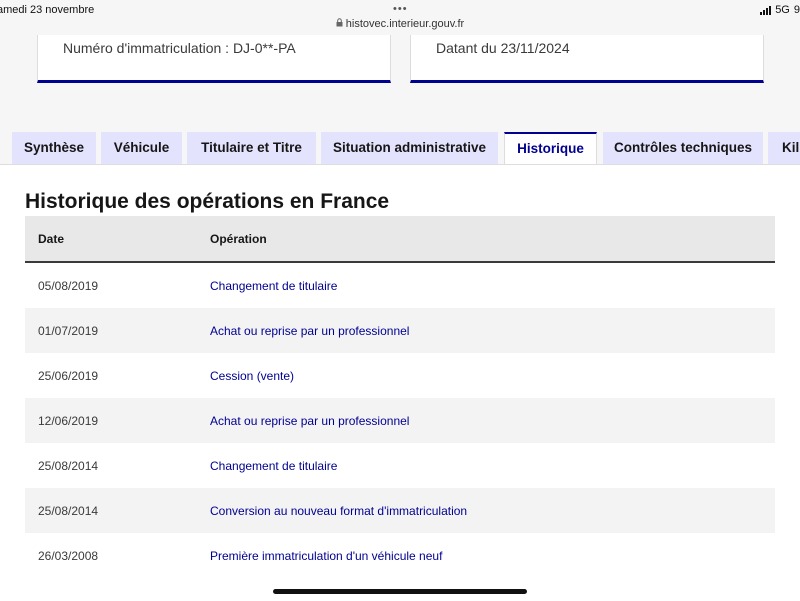 This screenshot has height=601, width=800. Describe the element at coordinates (238, 239) in the screenshot. I see `column-header-operation: Opération` at that location.